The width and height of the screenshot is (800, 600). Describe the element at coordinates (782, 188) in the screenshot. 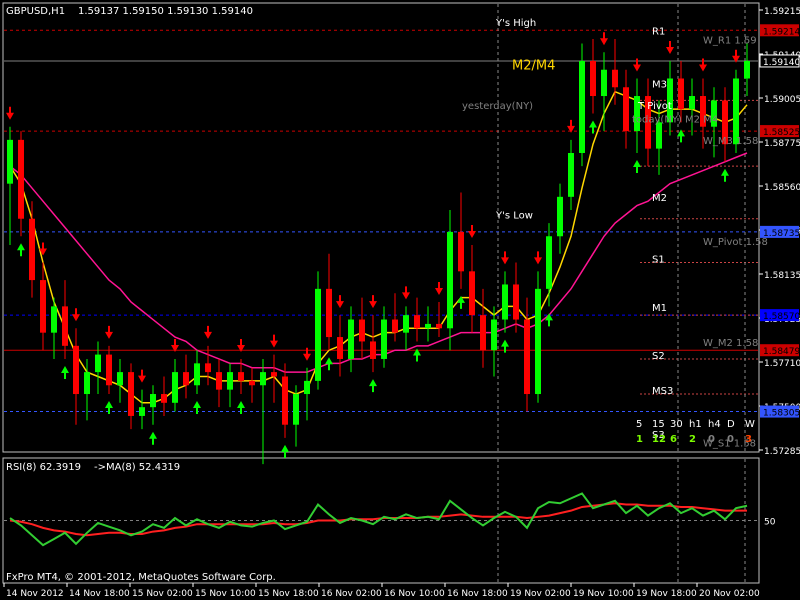

I see `price-tick-label: 1.58560` at that location.